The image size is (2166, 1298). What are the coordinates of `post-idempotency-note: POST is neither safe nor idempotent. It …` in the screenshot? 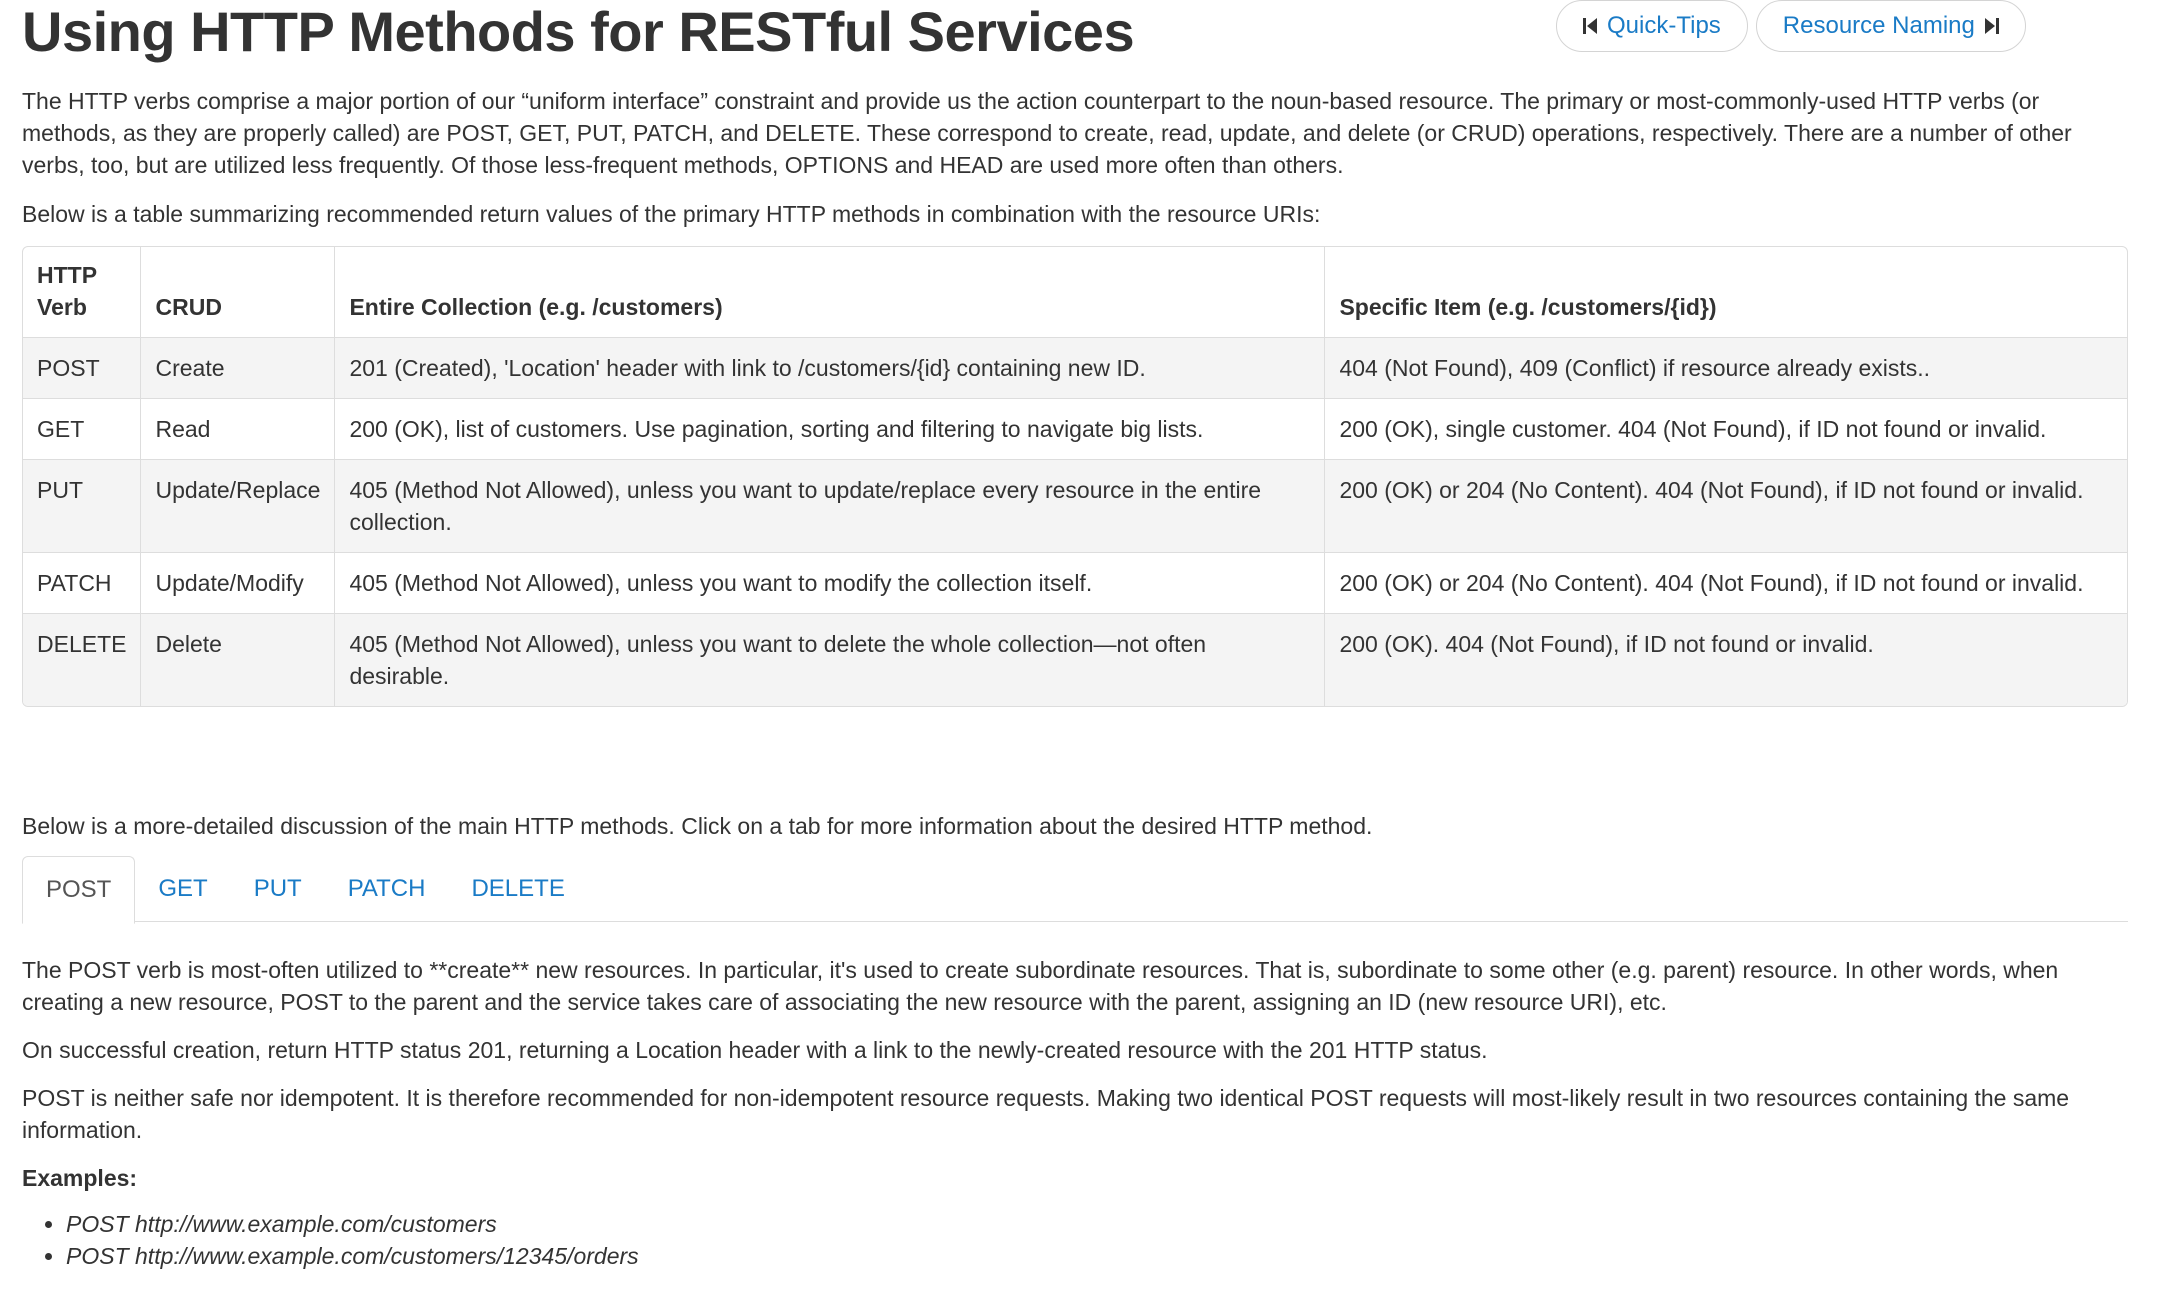 It's located at (1046, 1114).